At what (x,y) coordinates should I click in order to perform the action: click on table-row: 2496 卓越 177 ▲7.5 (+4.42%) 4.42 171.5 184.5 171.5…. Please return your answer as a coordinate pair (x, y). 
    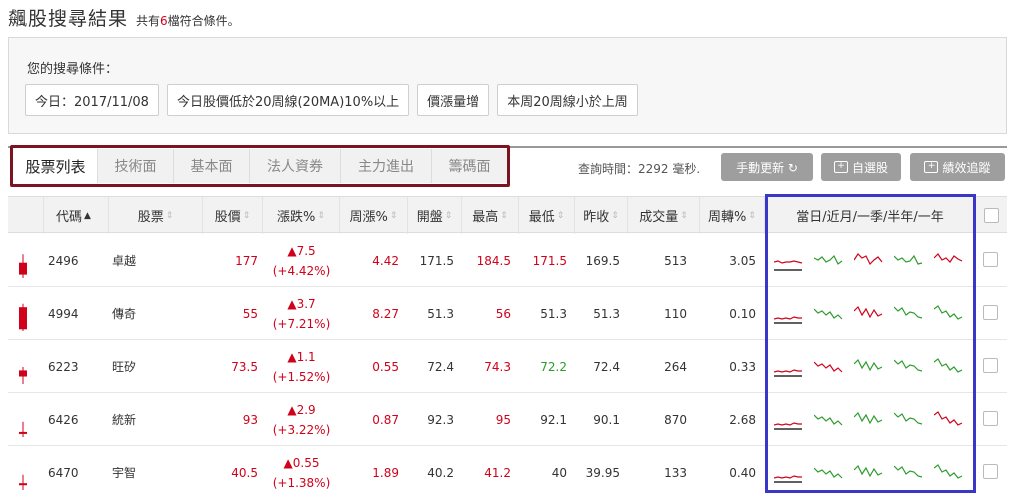
    Looking at the image, I should click on (507, 260).